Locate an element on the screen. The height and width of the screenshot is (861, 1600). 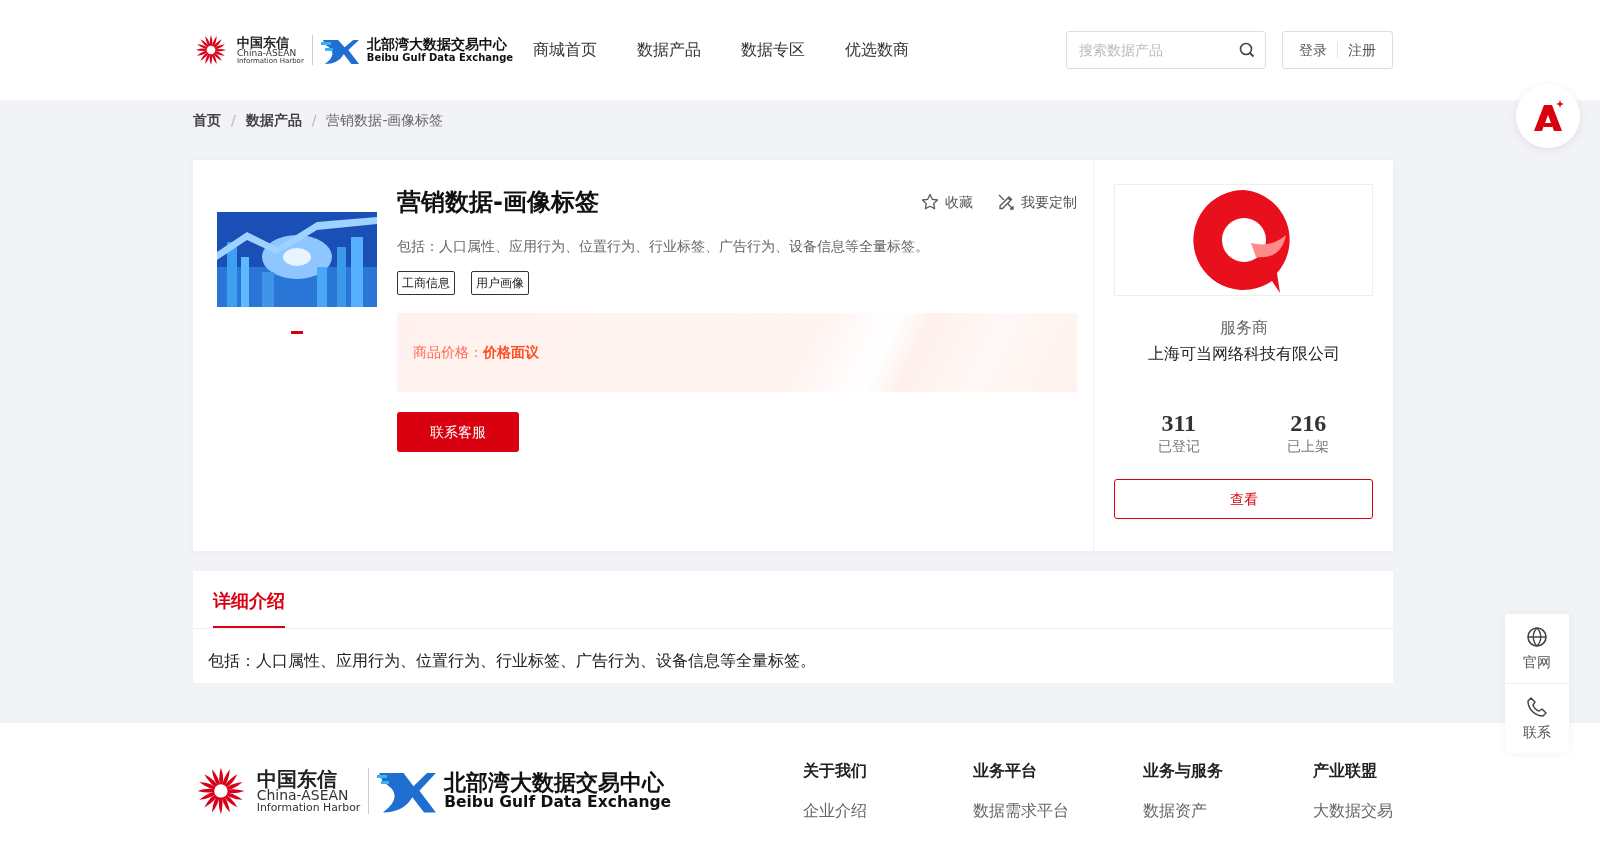
search-icon is located at coordinates (1247, 50).